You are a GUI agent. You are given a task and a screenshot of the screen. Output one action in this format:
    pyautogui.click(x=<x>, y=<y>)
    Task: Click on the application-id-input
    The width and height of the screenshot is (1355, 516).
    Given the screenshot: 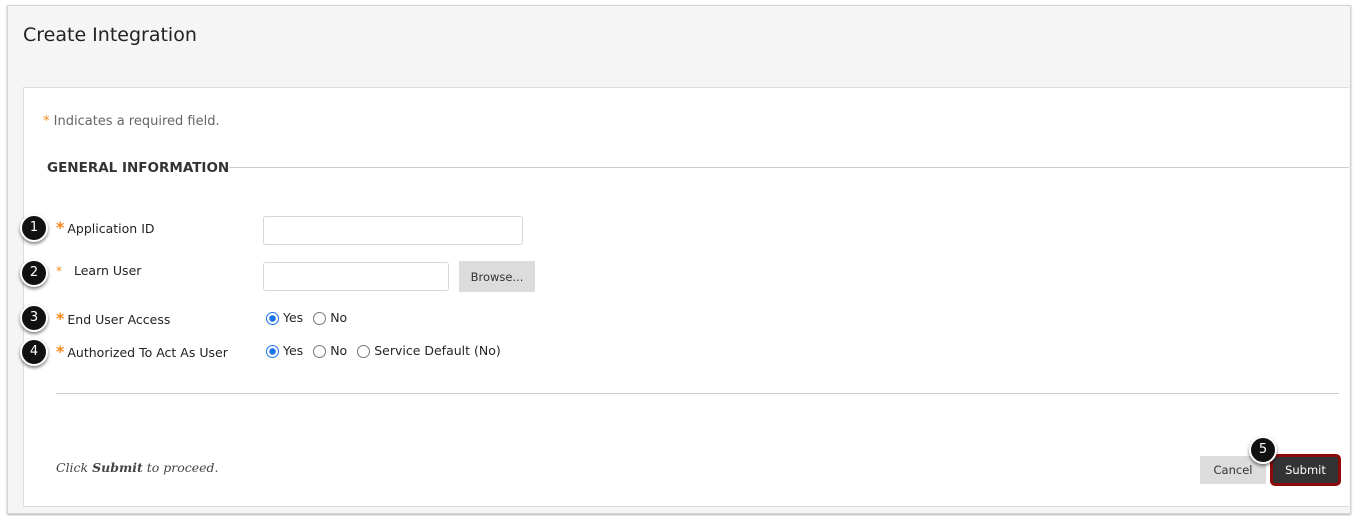 What is the action you would take?
    pyautogui.click(x=393, y=230)
    